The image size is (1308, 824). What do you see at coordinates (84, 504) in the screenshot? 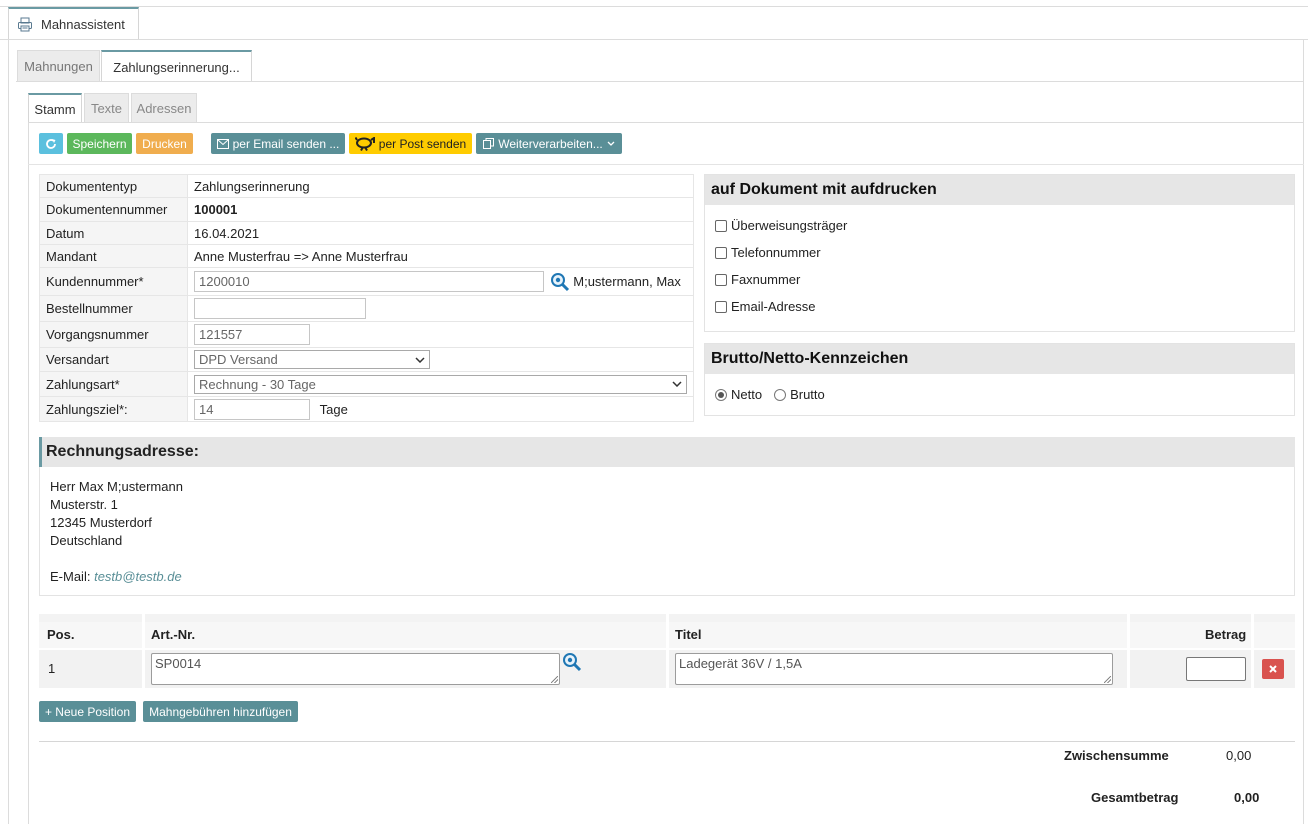
I see `address-line: Musterstr. 1` at bounding box center [84, 504].